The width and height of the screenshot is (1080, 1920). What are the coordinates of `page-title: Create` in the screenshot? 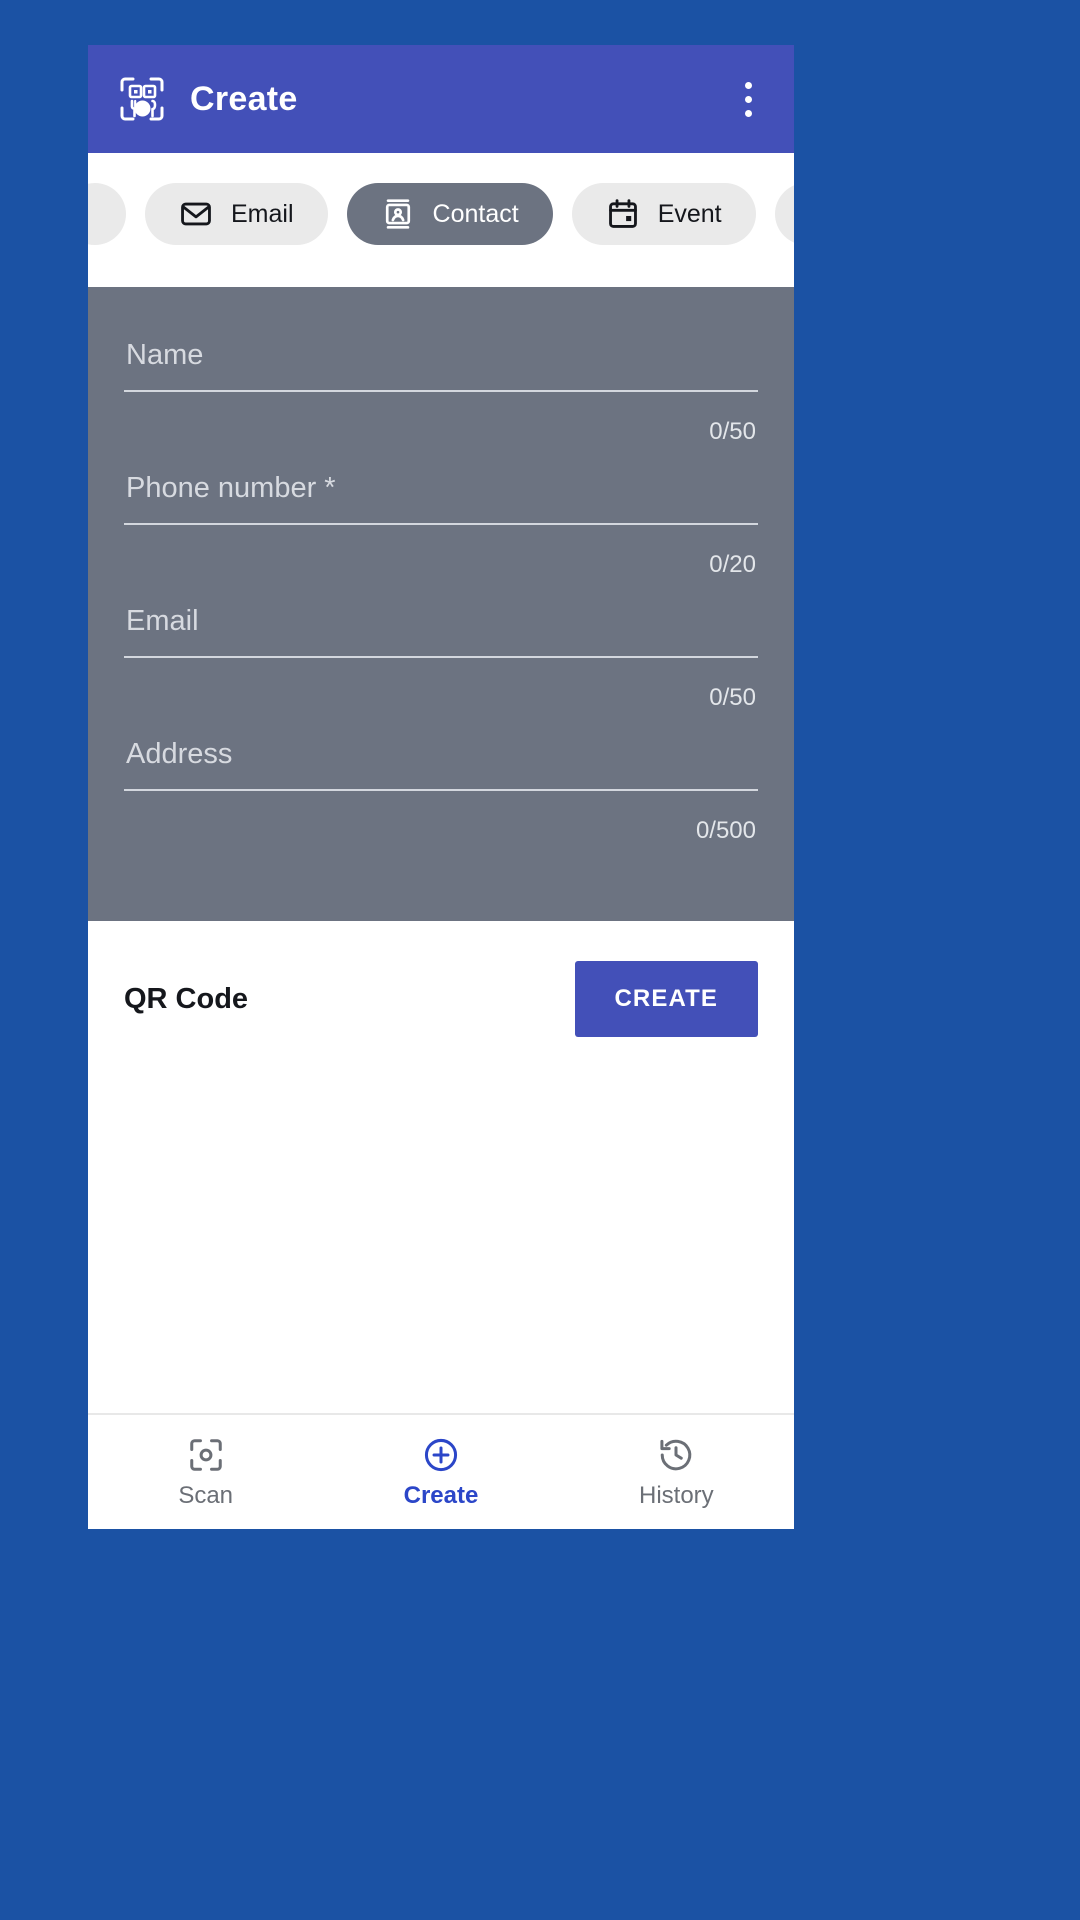 It's located at (244, 99).